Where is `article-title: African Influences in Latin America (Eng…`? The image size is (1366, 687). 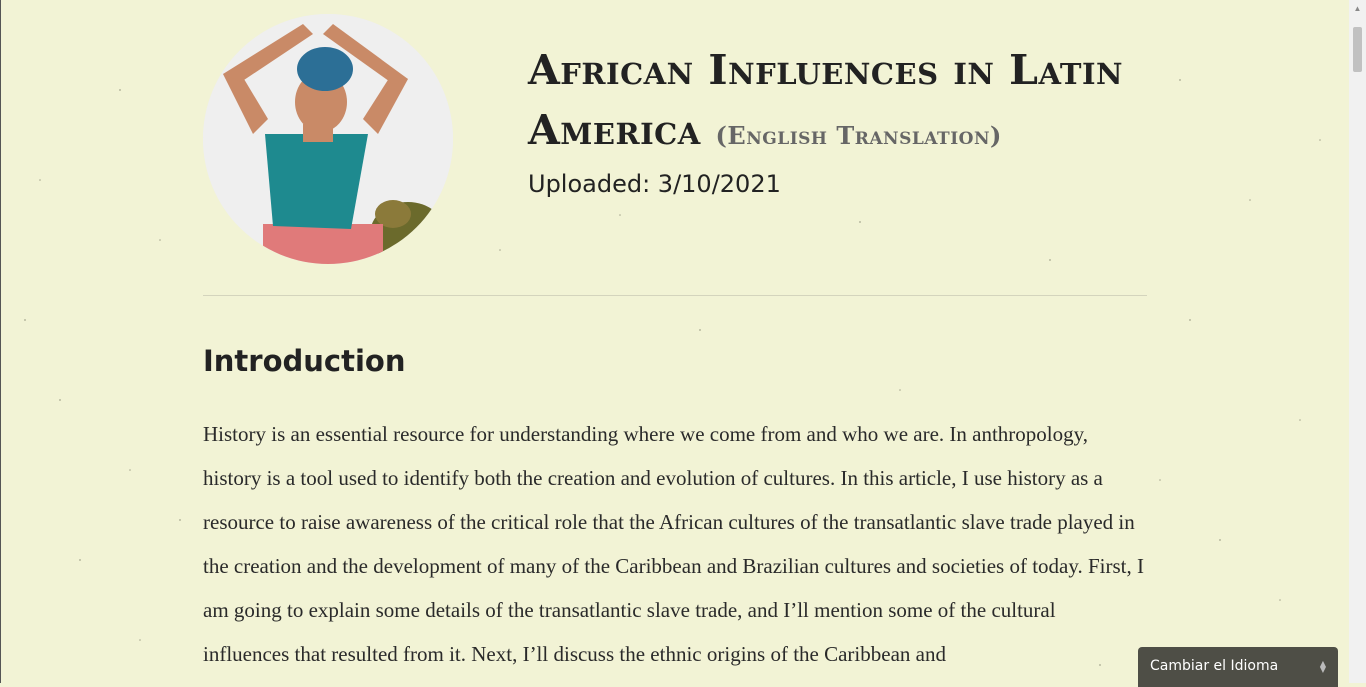 article-title: African Influences in Latin America (Eng… is located at coordinates (838, 103).